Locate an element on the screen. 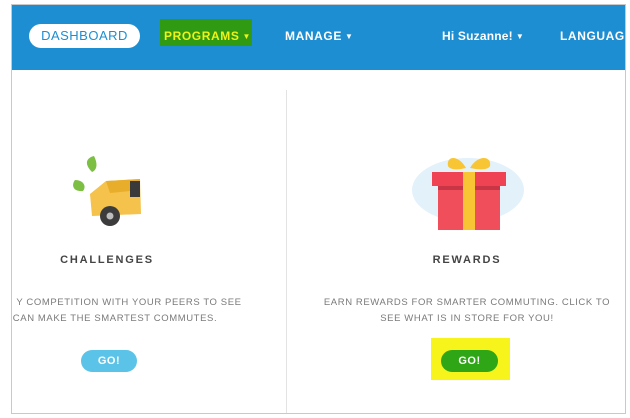 The image size is (630, 418). nav-language-menu: LANGUAG is located at coordinates (592, 36).